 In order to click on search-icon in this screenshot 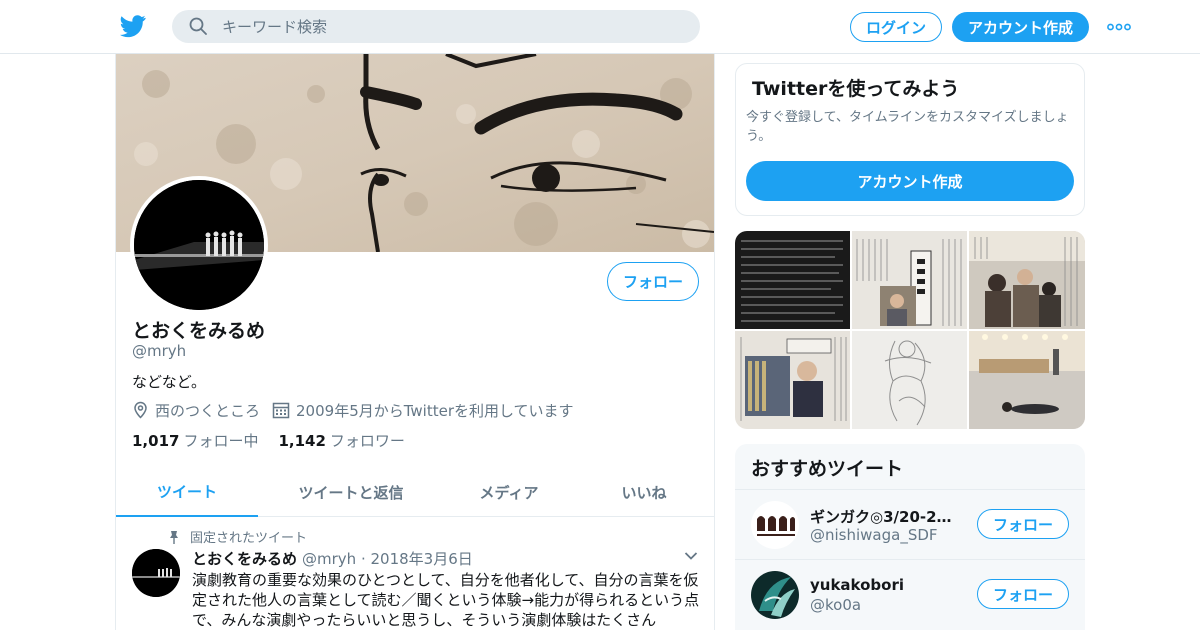, I will do `click(198, 26)`.